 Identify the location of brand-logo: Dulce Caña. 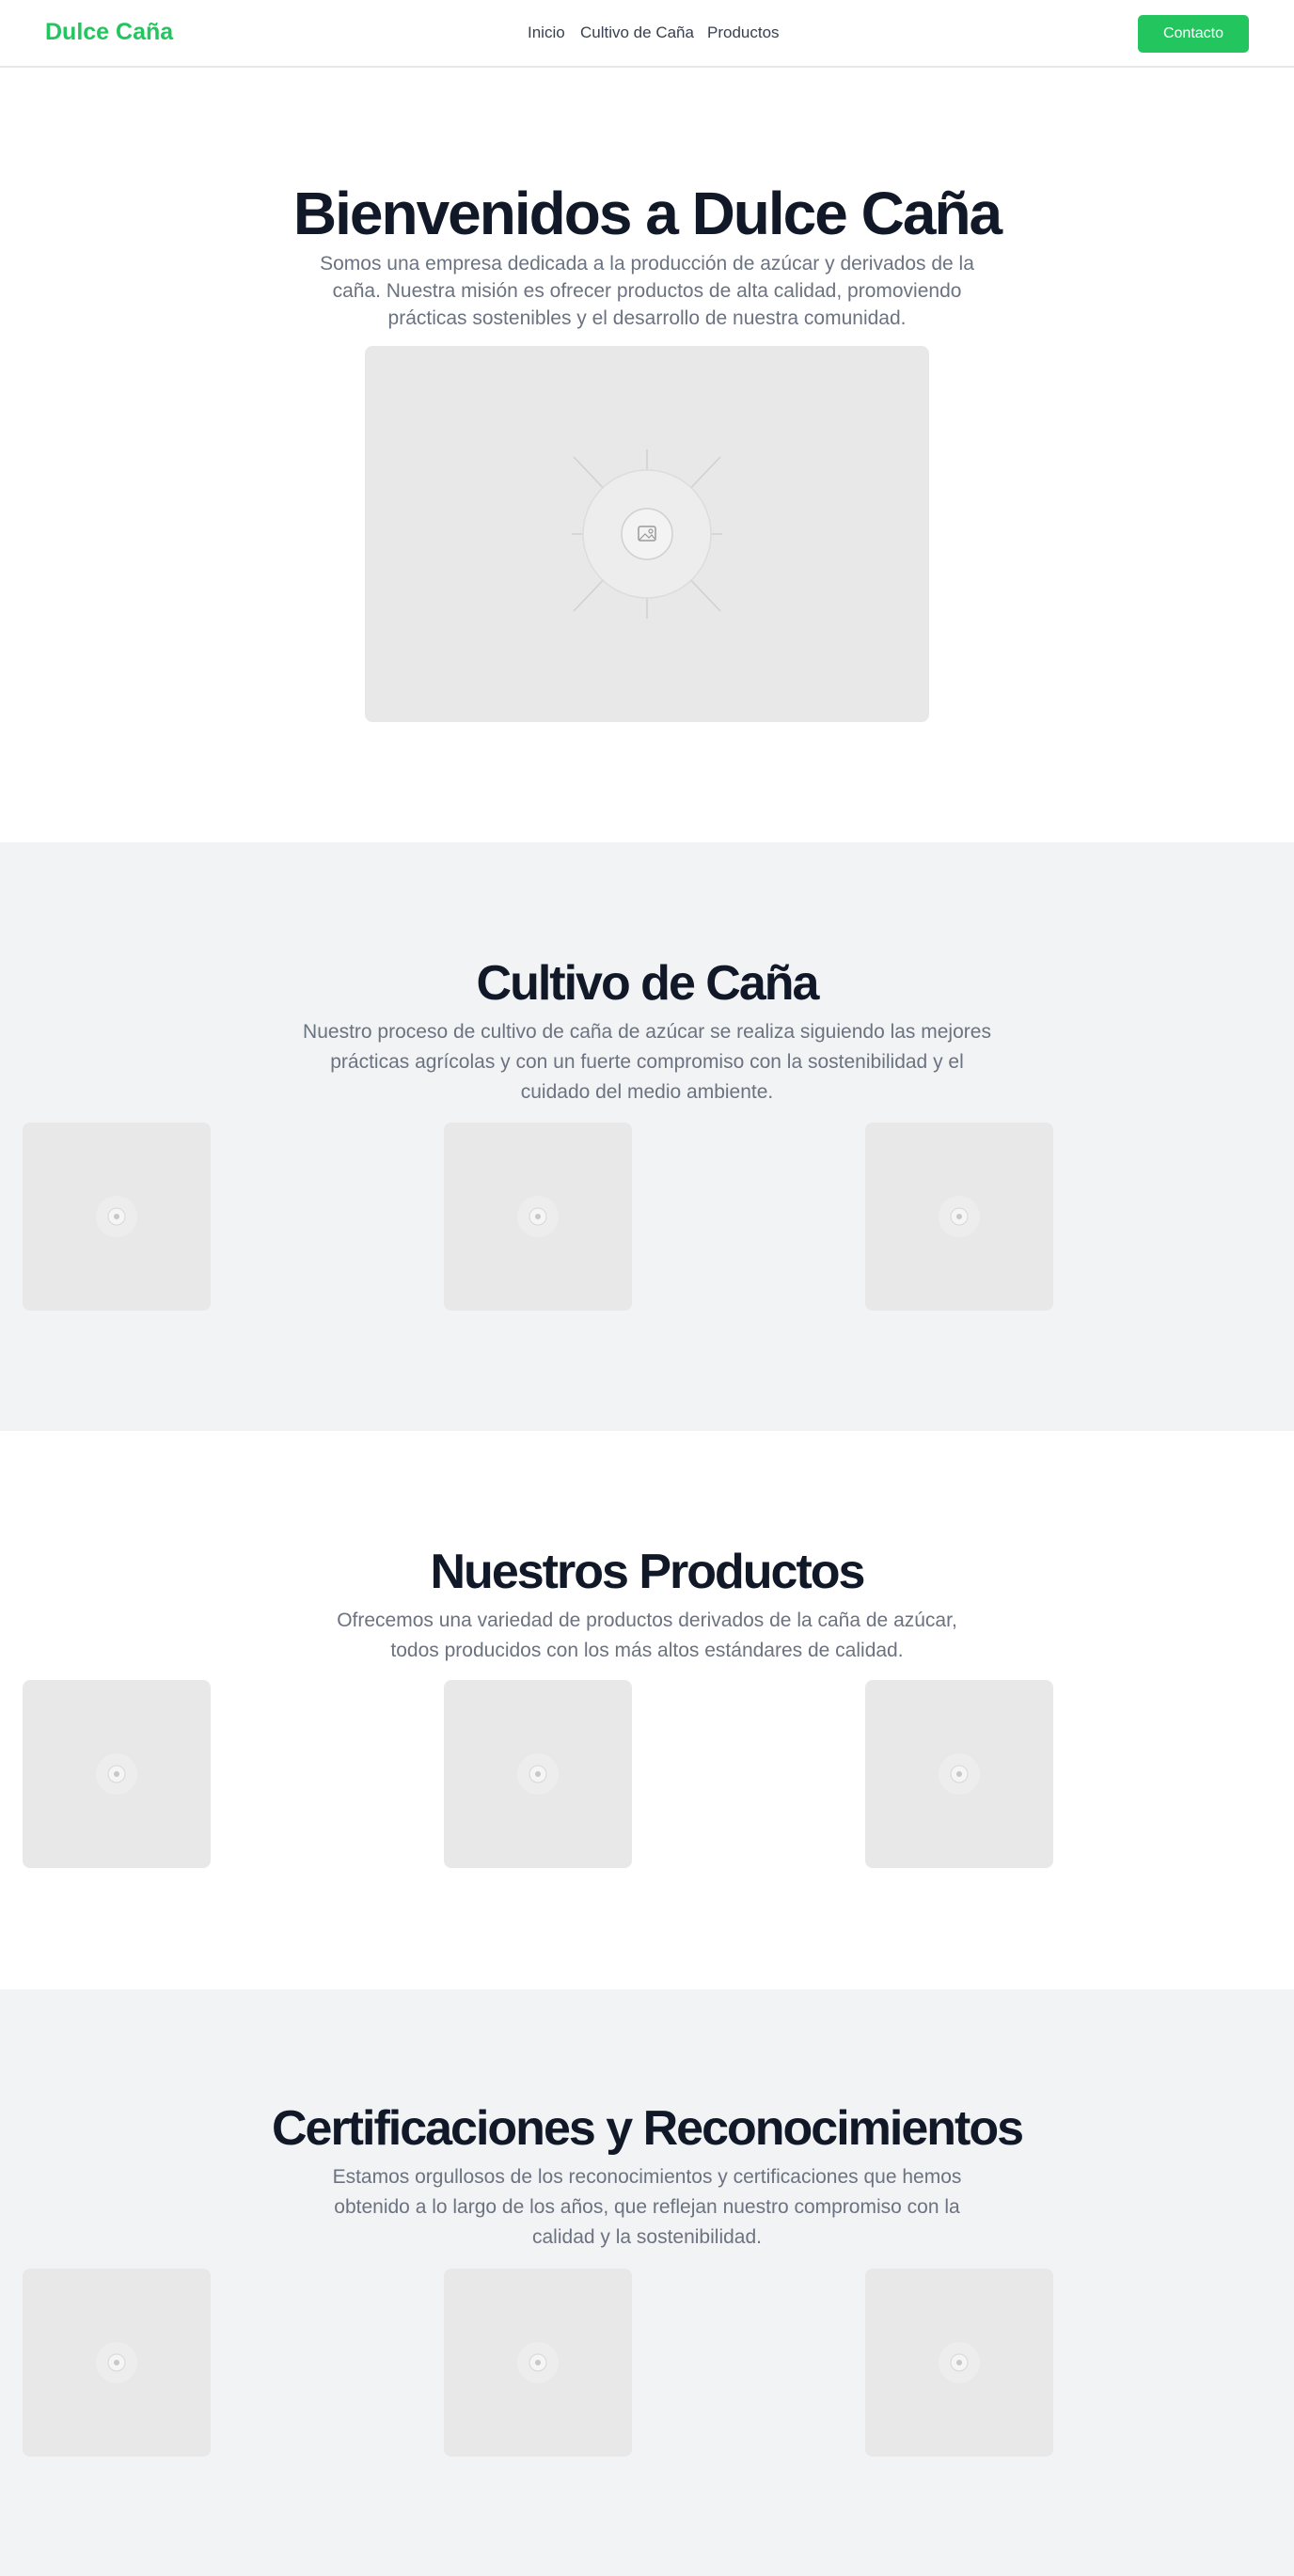
(109, 33).